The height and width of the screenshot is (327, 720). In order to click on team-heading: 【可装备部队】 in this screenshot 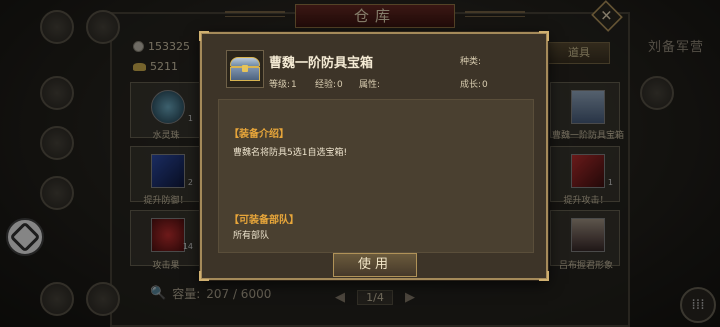, I will do `click(264, 220)`.